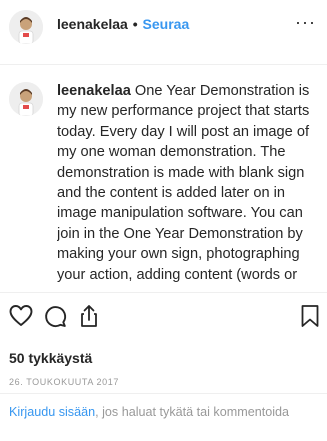 Image resolution: width=327 pixels, height=441 pixels. What do you see at coordinates (50, 358) in the screenshot?
I see `likes-count: 50 tykkäystä` at bounding box center [50, 358].